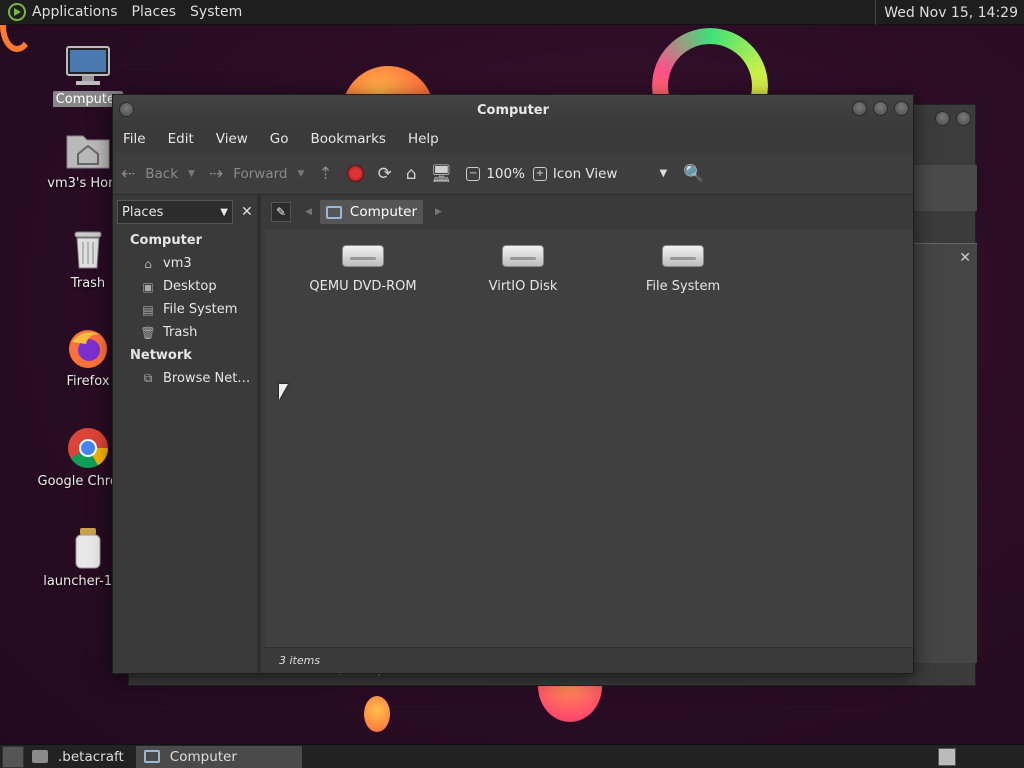 The width and height of the screenshot is (1024, 768). What do you see at coordinates (589, 212) in the screenshot?
I see `pathbar: ✎ ◀ Computer ▶` at bounding box center [589, 212].